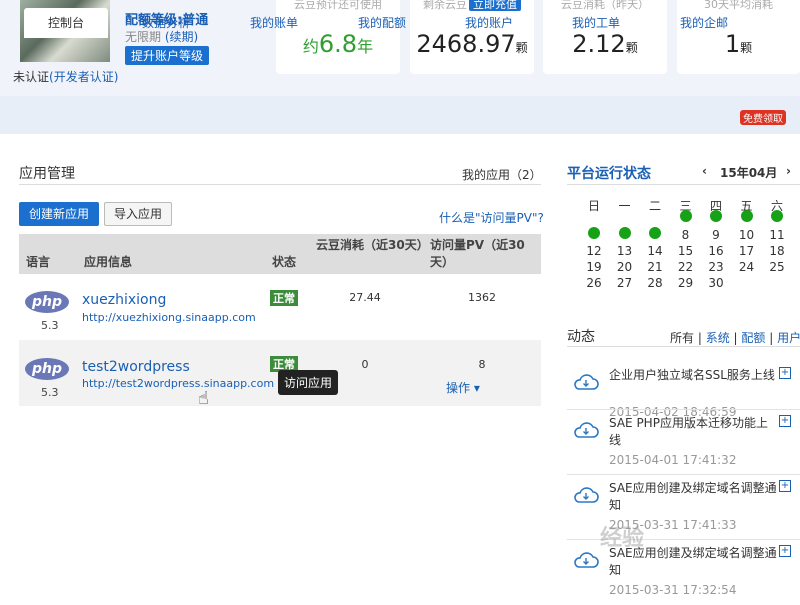 This screenshot has height=605, width=800. I want to click on watermark: 经验, so click(622, 538).